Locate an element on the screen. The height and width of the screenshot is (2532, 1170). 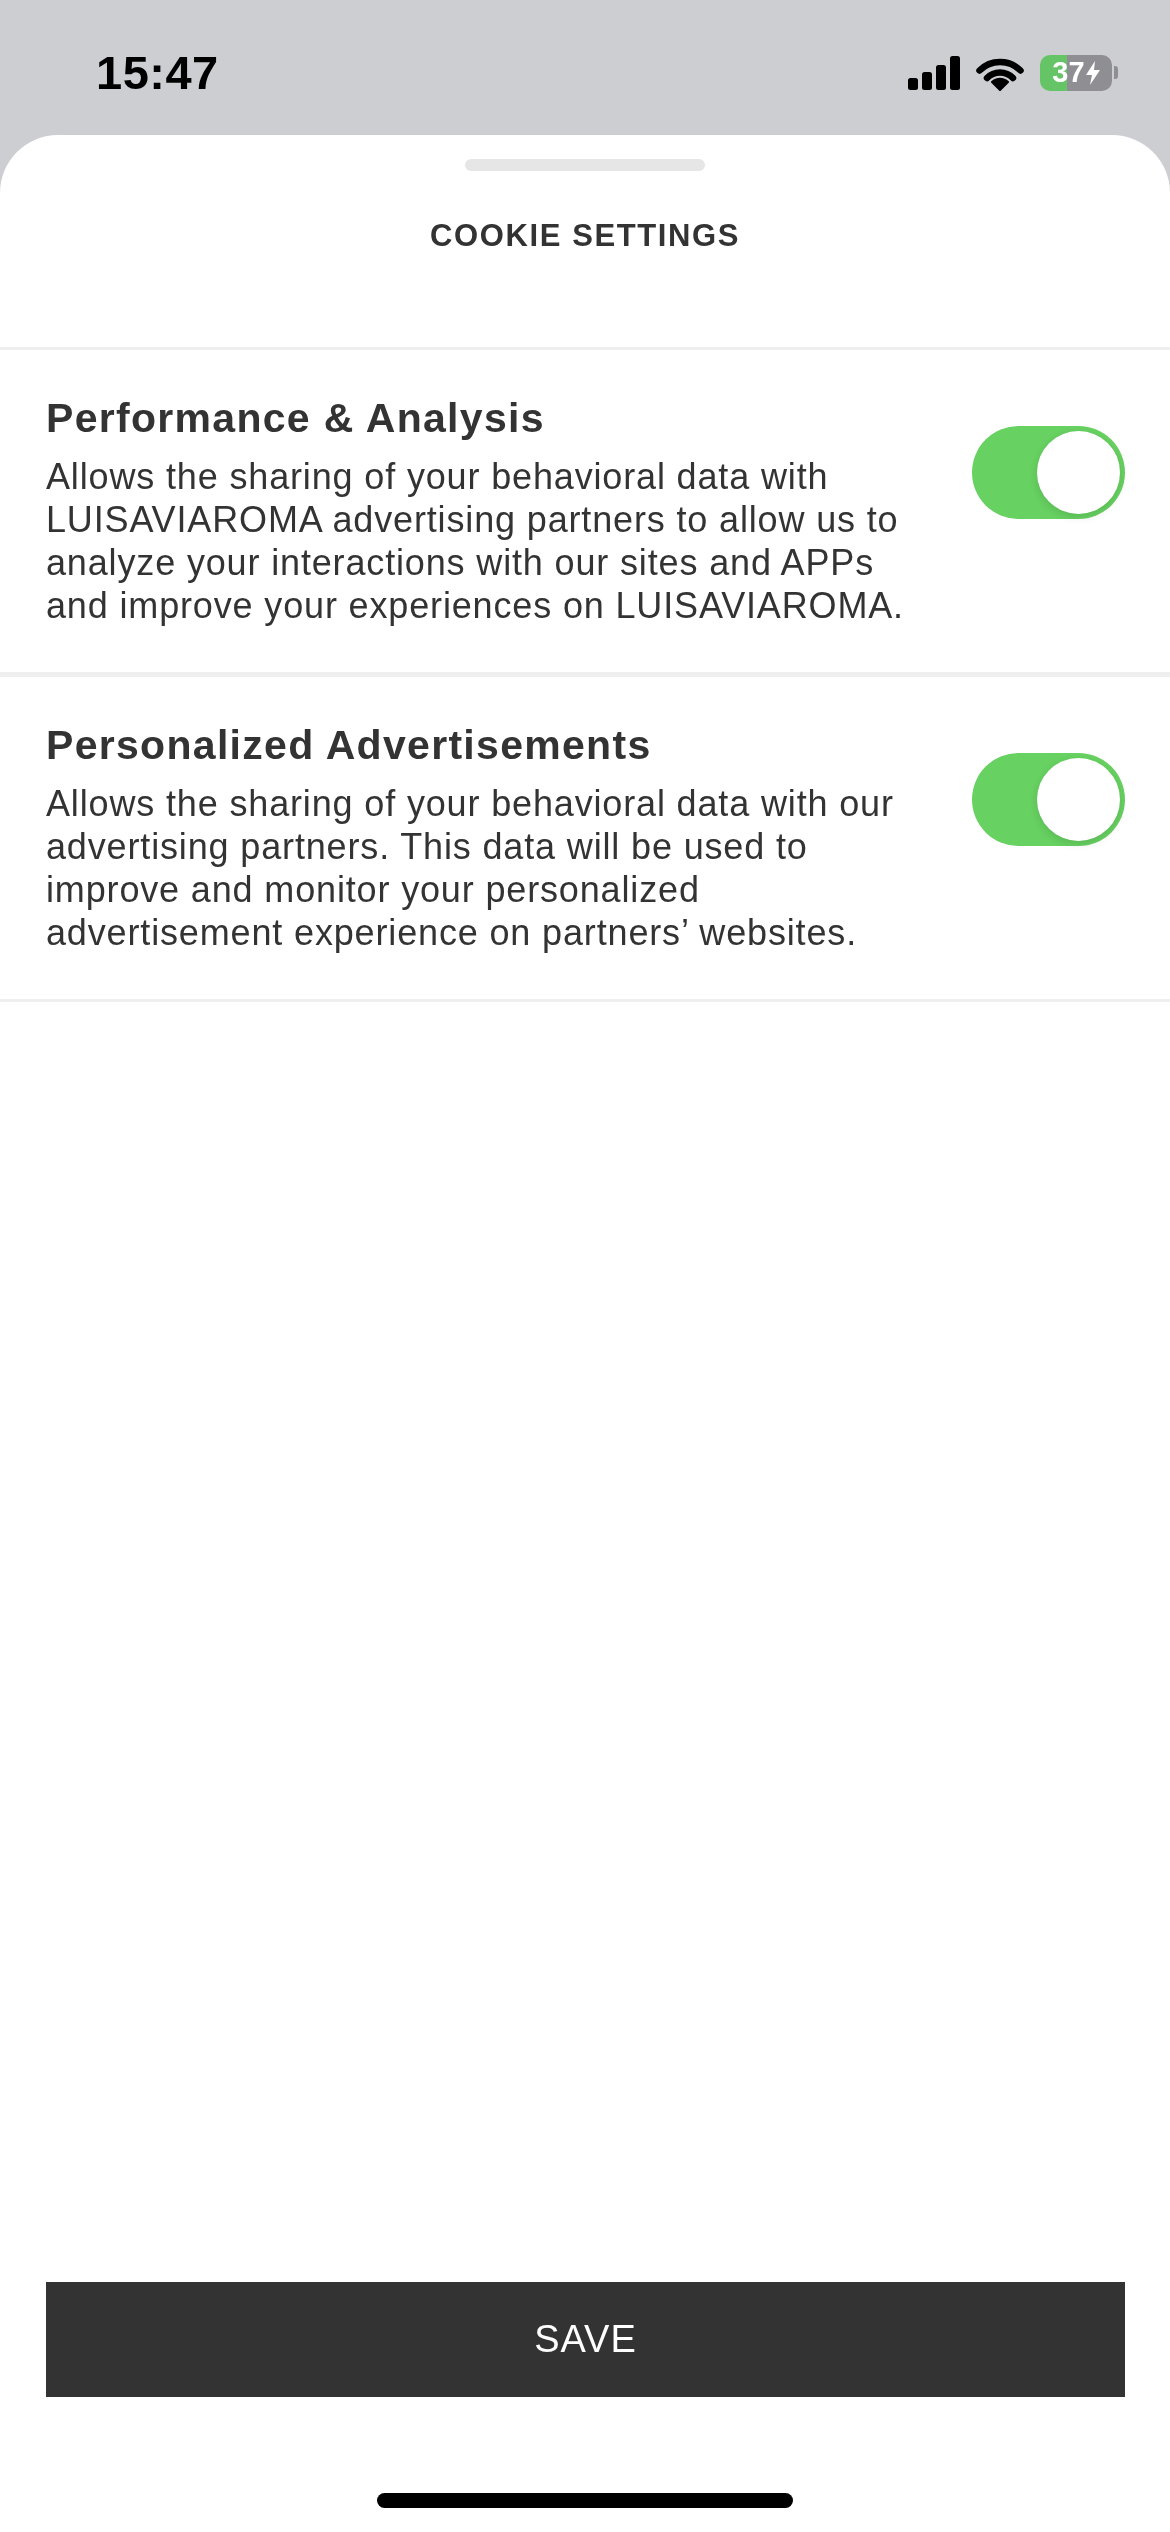
battery-percentage: 37 is located at coordinates (1068, 72).